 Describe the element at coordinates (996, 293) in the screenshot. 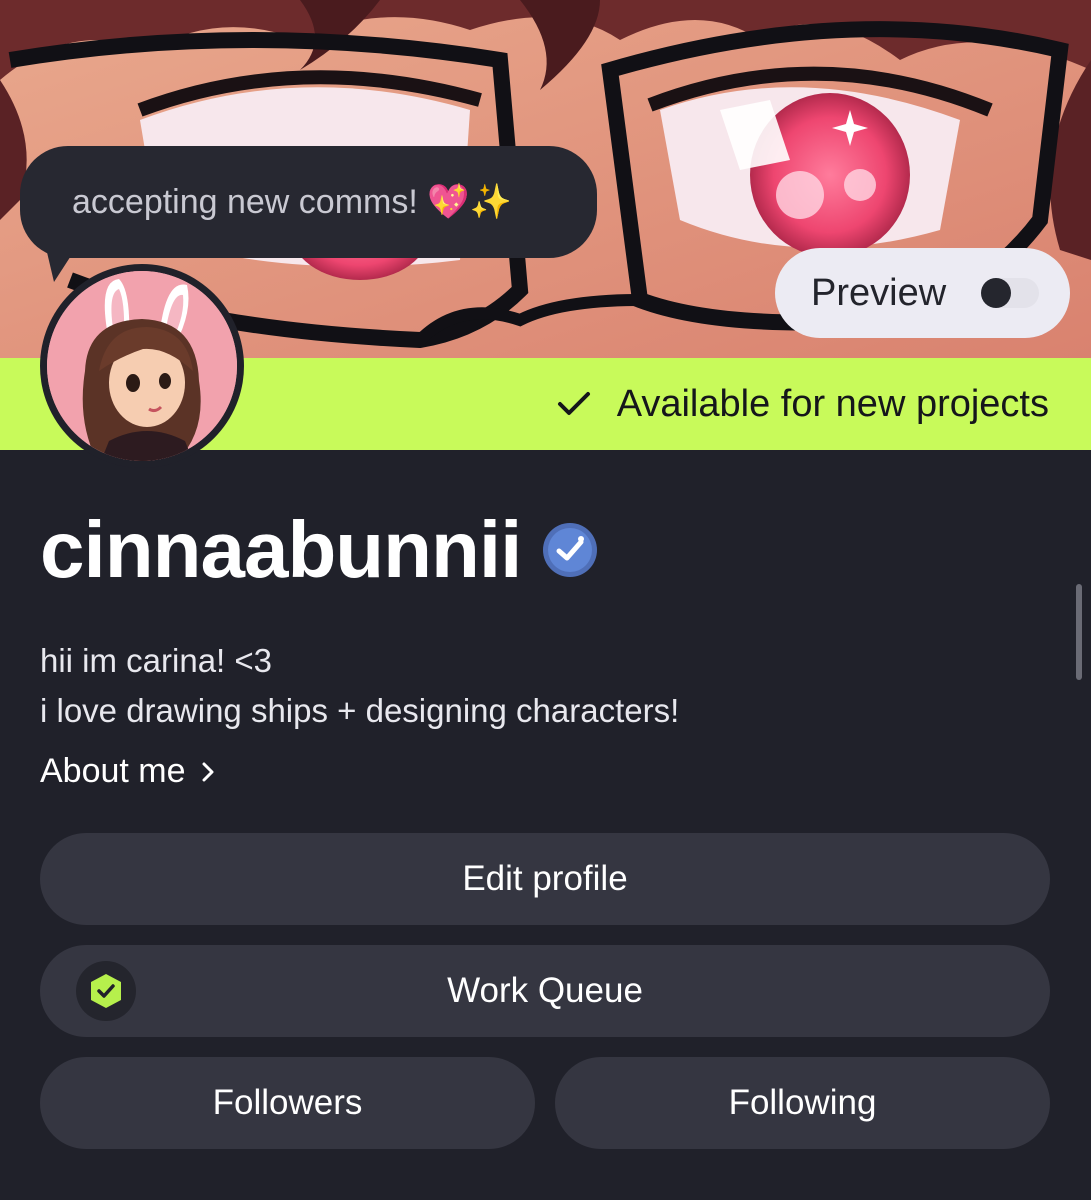

I see `toggle-knob` at that location.